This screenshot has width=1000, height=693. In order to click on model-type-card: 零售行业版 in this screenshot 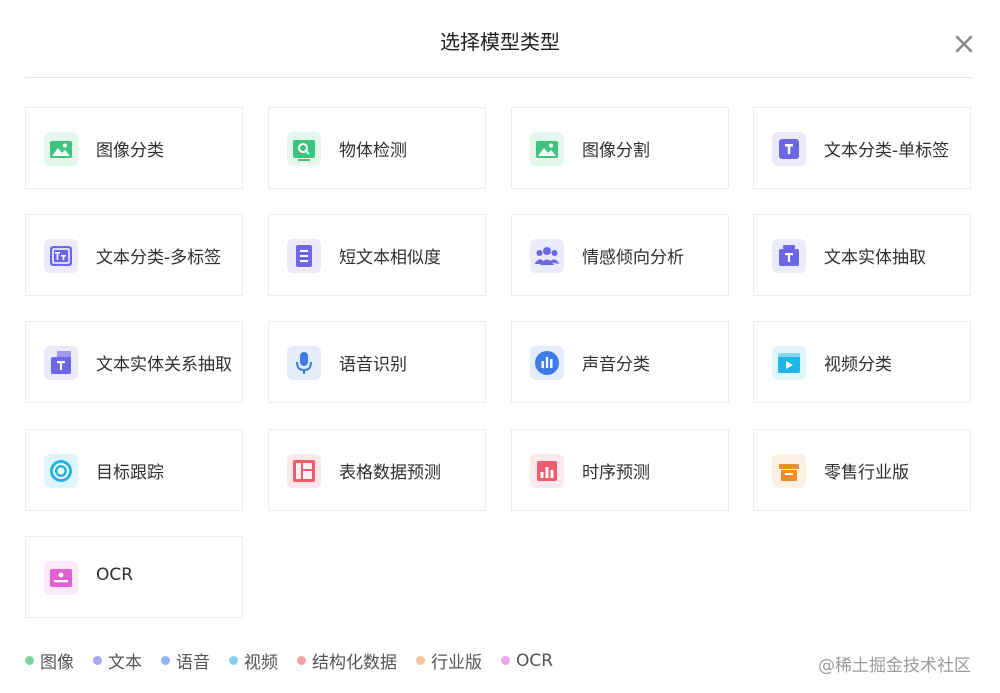, I will do `click(862, 470)`.